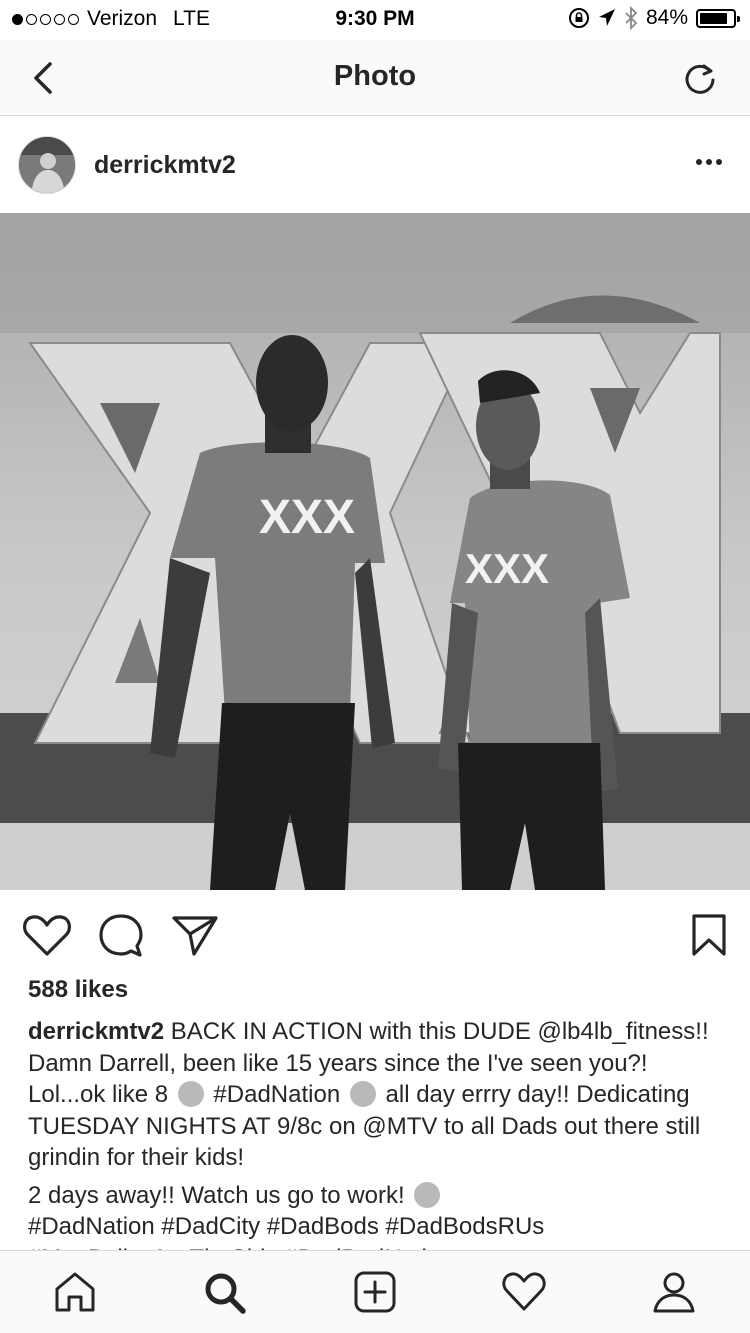 The height and width of the screenshot is (1333, 750). Describe the element at coordinates (224, 1292) in the screenshot. I see `search-icon` at that location.